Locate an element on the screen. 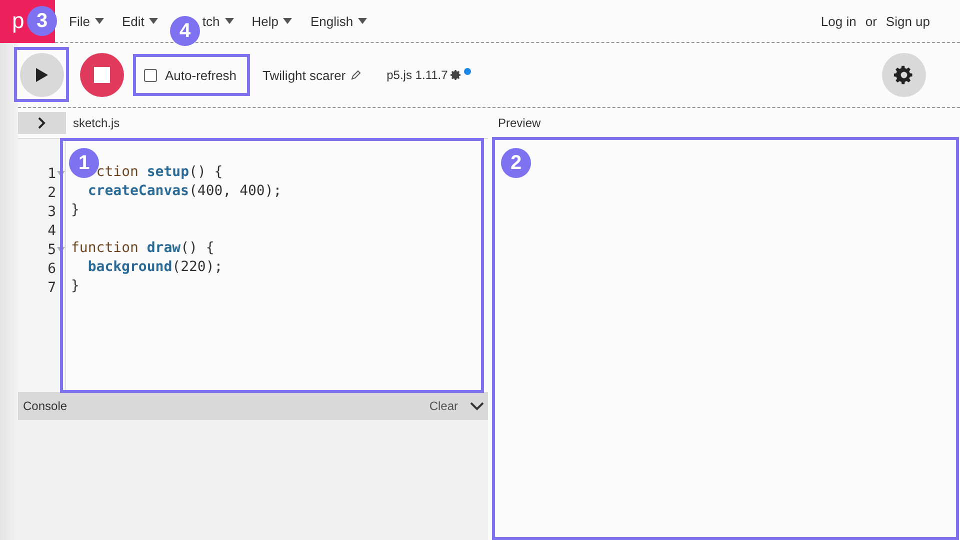 The width and height of the screenshot is (960, 540). line-number: 7 is located at coordinates (52, 288).